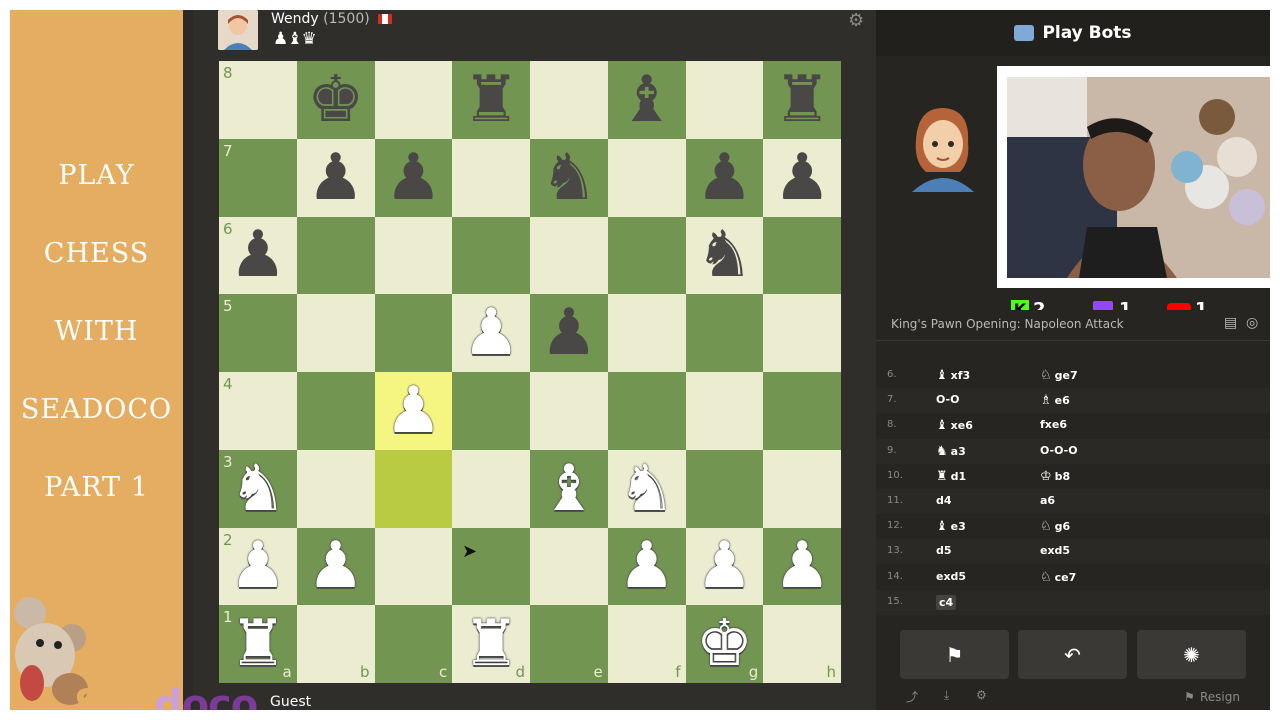 This screenshot has height=720, width=1280. Describe the element at coordinates (1059, 375) in the screenshot. I see `black-move: ♘ ge7` at that location.